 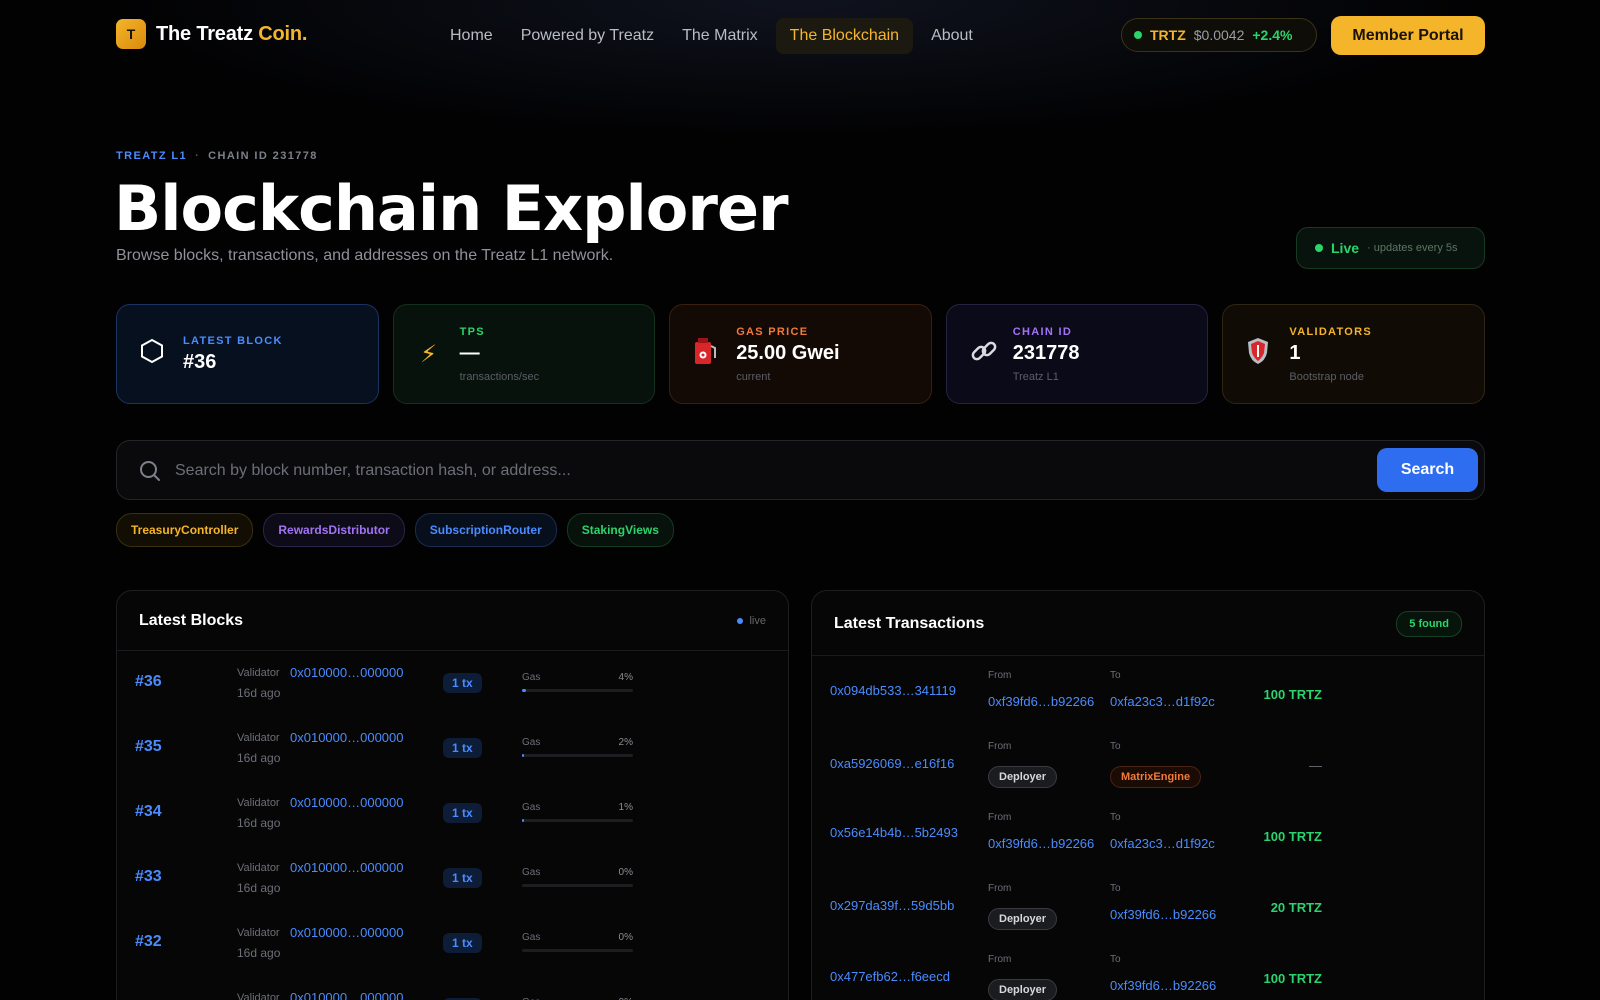 What do you see at coordinates (952, 36) in the screenshot?
I see `nav-link-about: About` at bounding box center [952, 36].